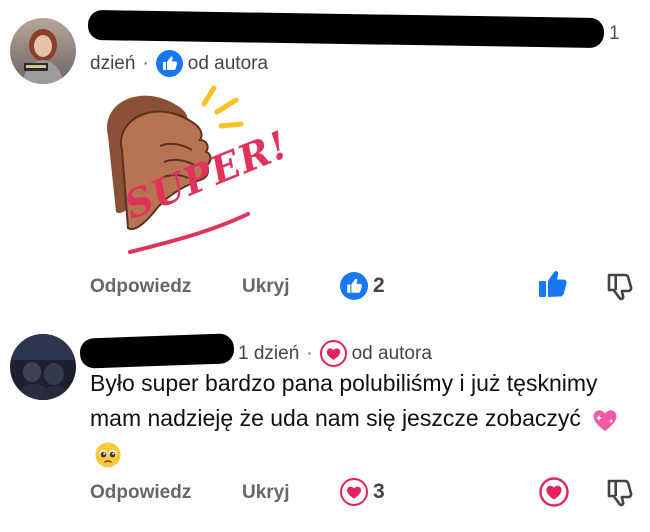  I want to click on like-button, so click(553, 286).